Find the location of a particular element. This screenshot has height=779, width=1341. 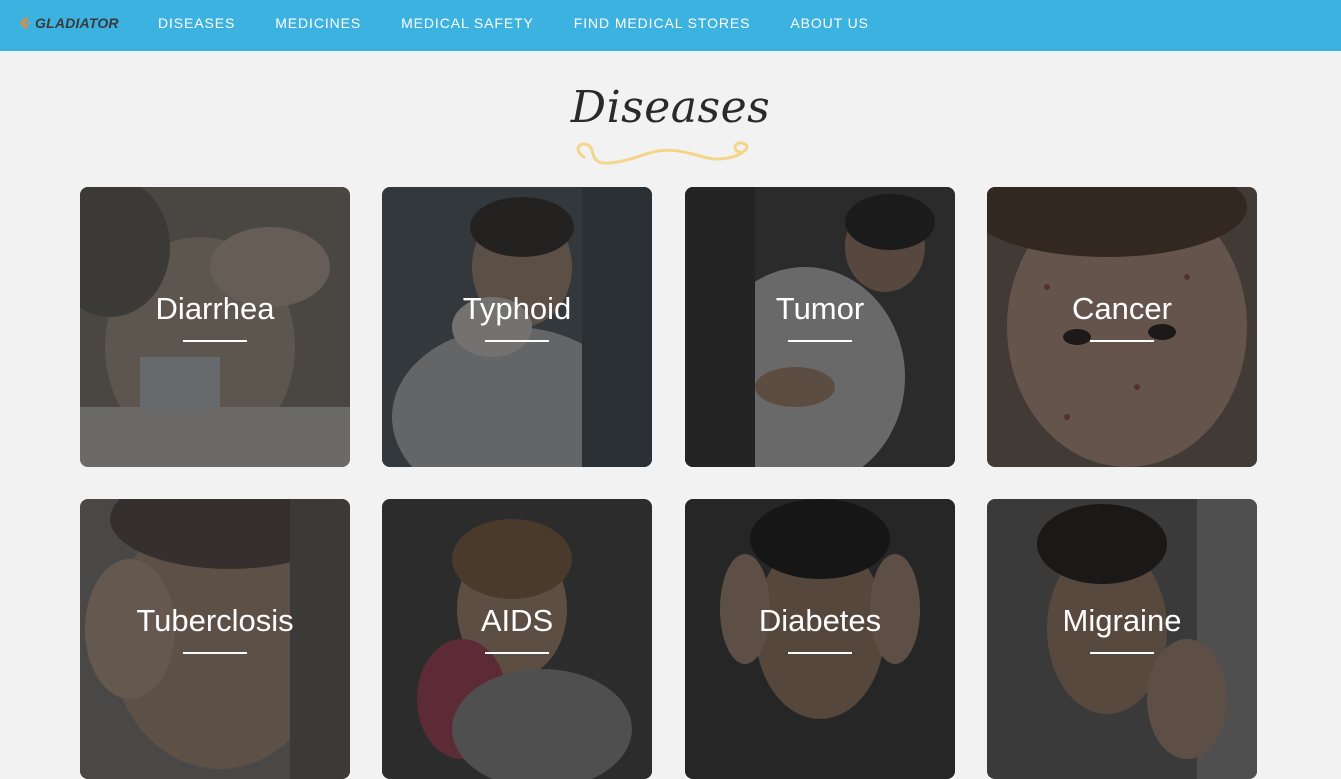

nav-link-medicines: MEDICINES is located at coordinates (318, 23).